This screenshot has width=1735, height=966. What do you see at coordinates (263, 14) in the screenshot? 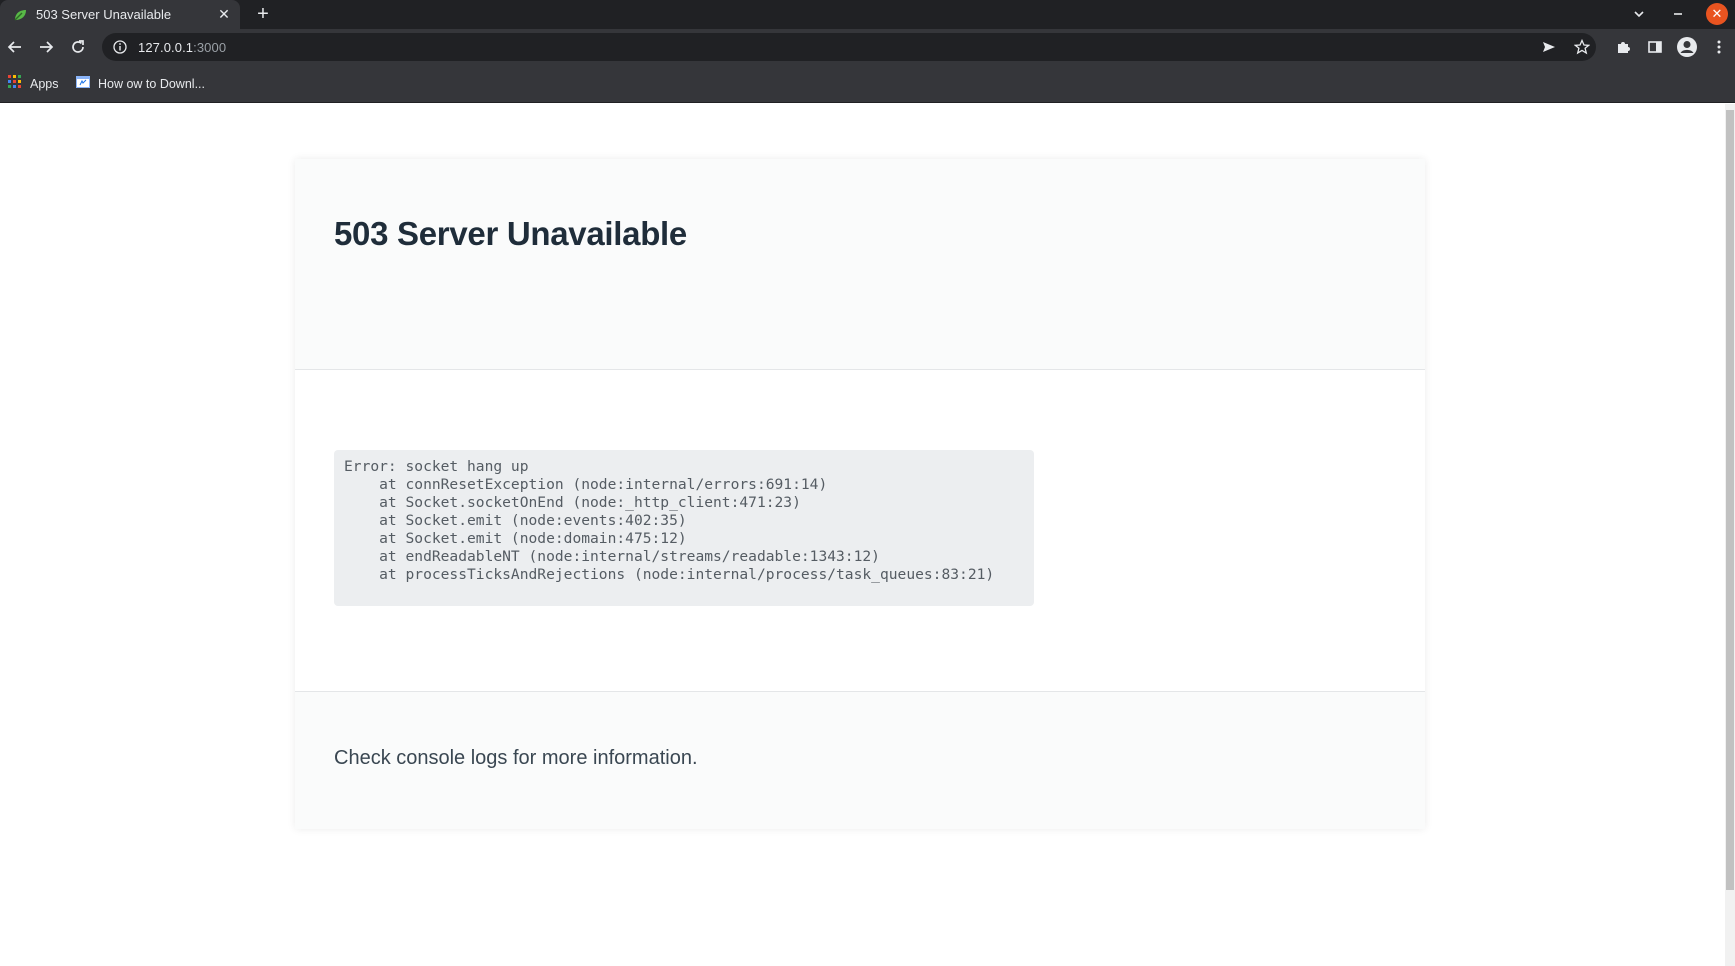
I see `new-tab-button: +` at bounding box center [263, 14].